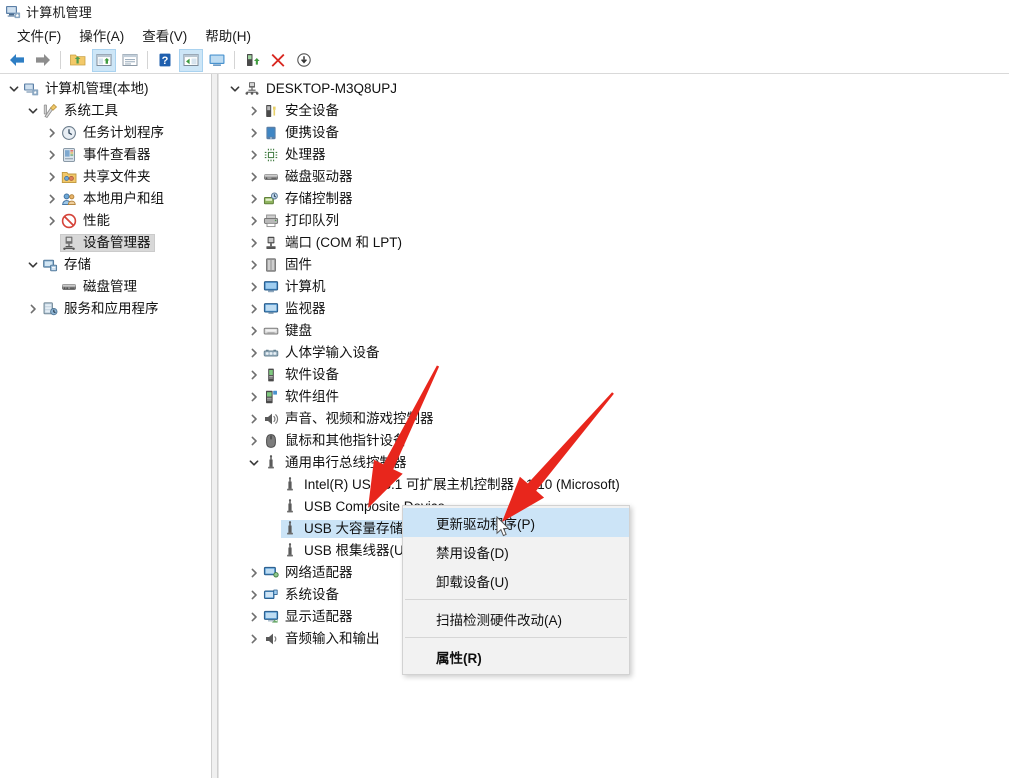  Describe the element at coordinates (105, 177) in the screenshot. I see `sidebar-item: 共享文件夹` at that location.